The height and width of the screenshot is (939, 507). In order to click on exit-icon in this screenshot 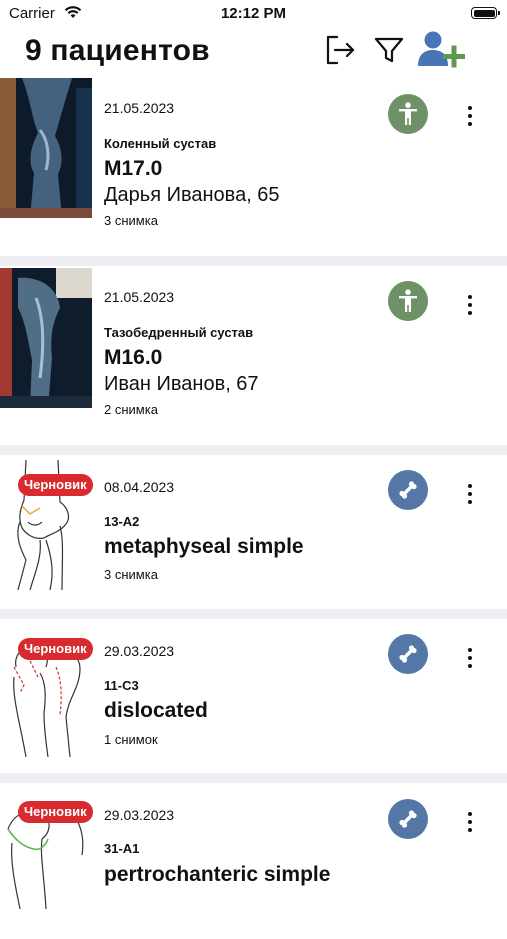, I will do `click(340, 50)`.